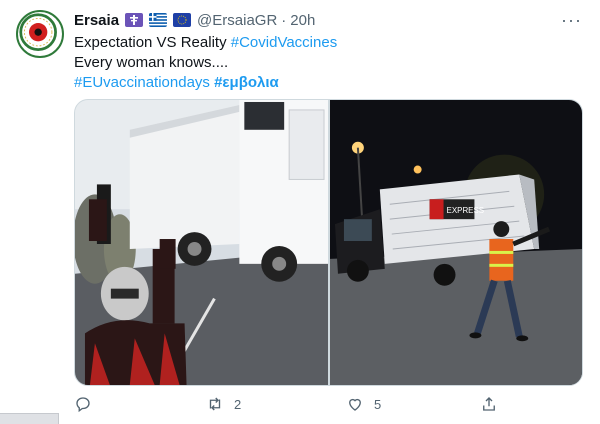  What do you see at coordinates (182, 20) in the screenshot?
I see `eu-flag-icon` at bounding box center [182, 20].